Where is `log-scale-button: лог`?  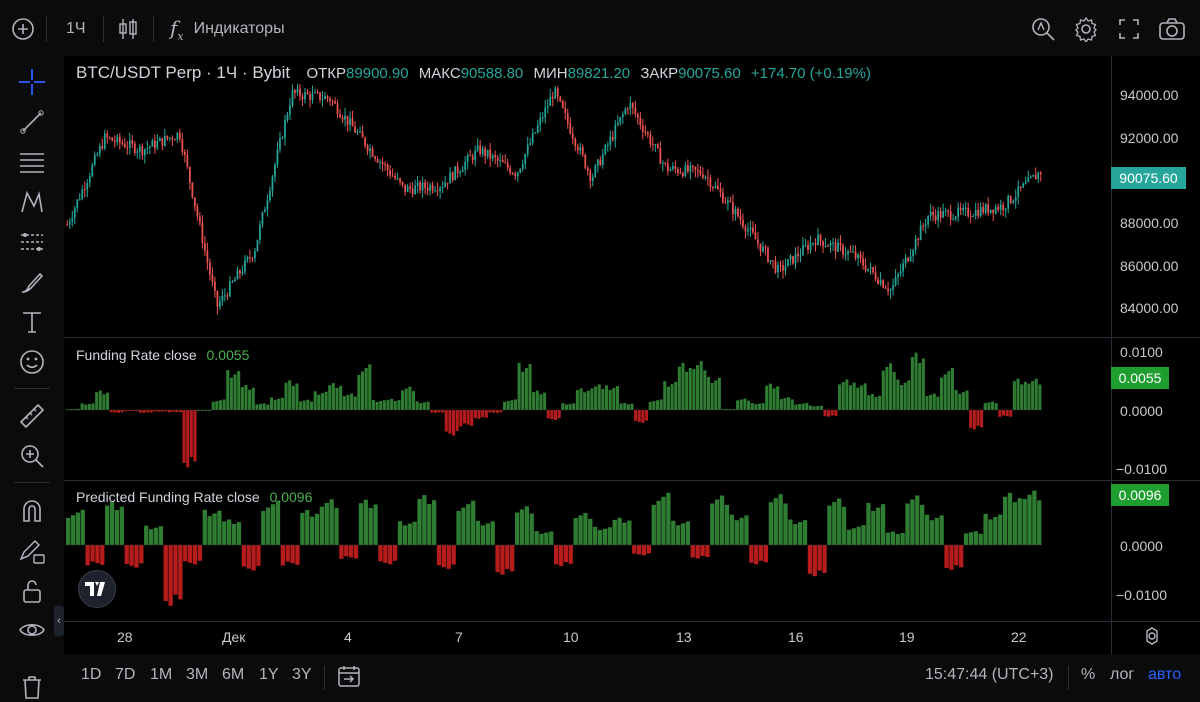 log-scale-button: лог is located at coordinates (1122, 675).